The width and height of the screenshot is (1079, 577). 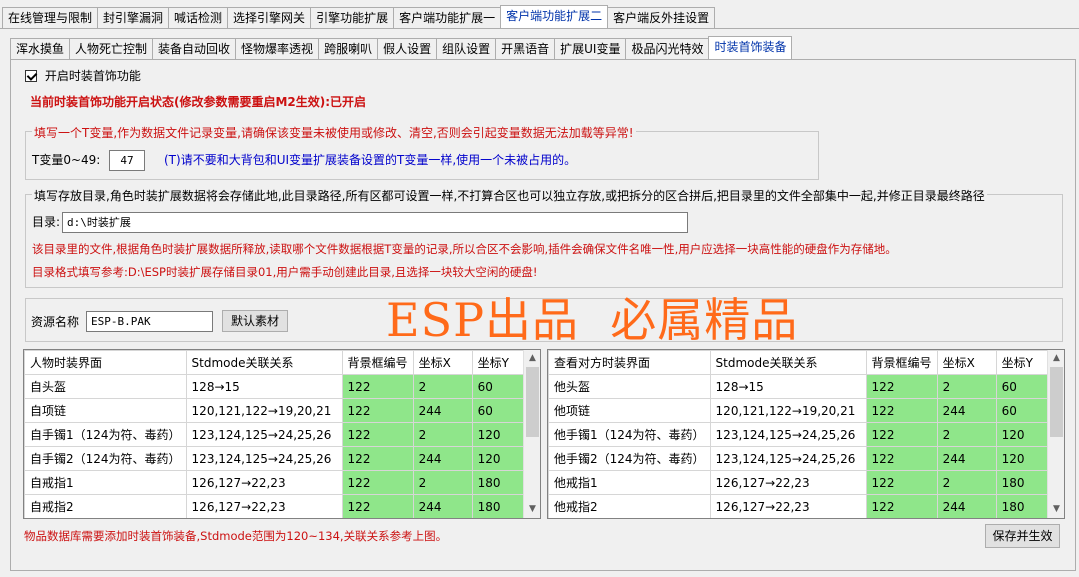 I want to click on table-row: 自戒指2 126,127→22,23 122 244 180, so click(x=278, y=506).